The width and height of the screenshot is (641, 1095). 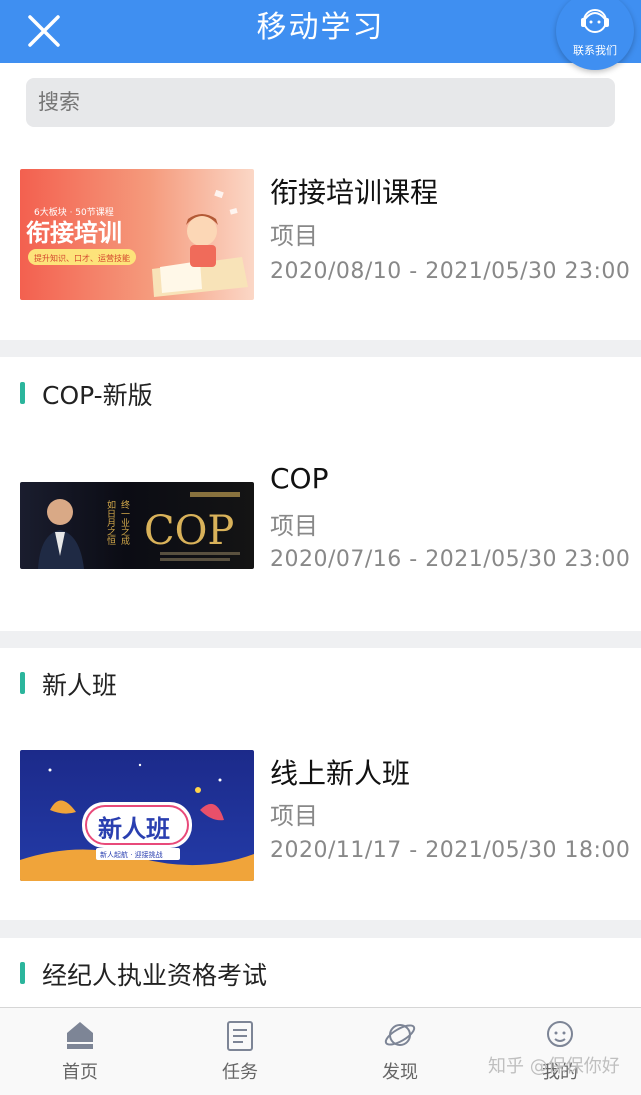 I want to click on contact-us-button: 联系我们, so click(x=595, y=35).